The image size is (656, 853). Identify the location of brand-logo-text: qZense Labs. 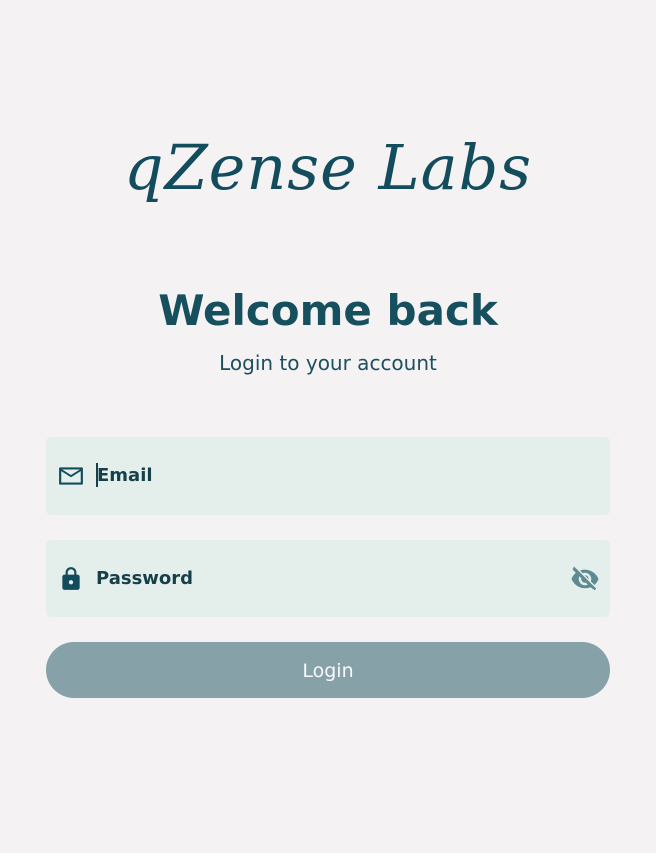
(328, 167).